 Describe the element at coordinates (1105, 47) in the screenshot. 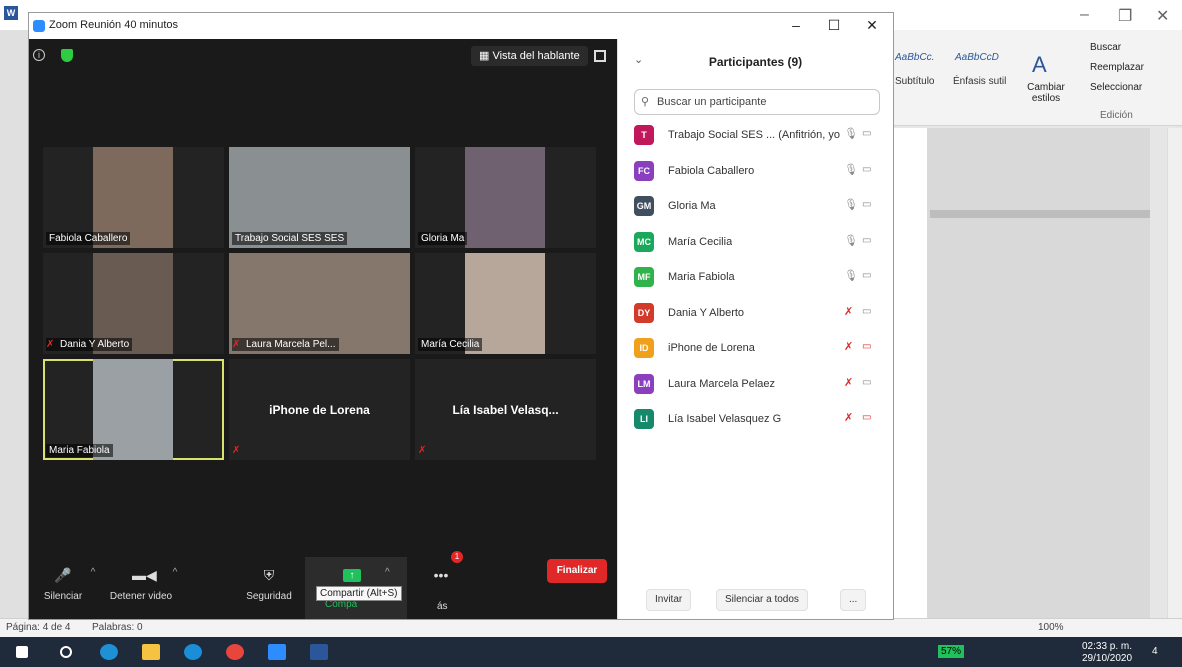

I see `find-button: Buscar` at that location.